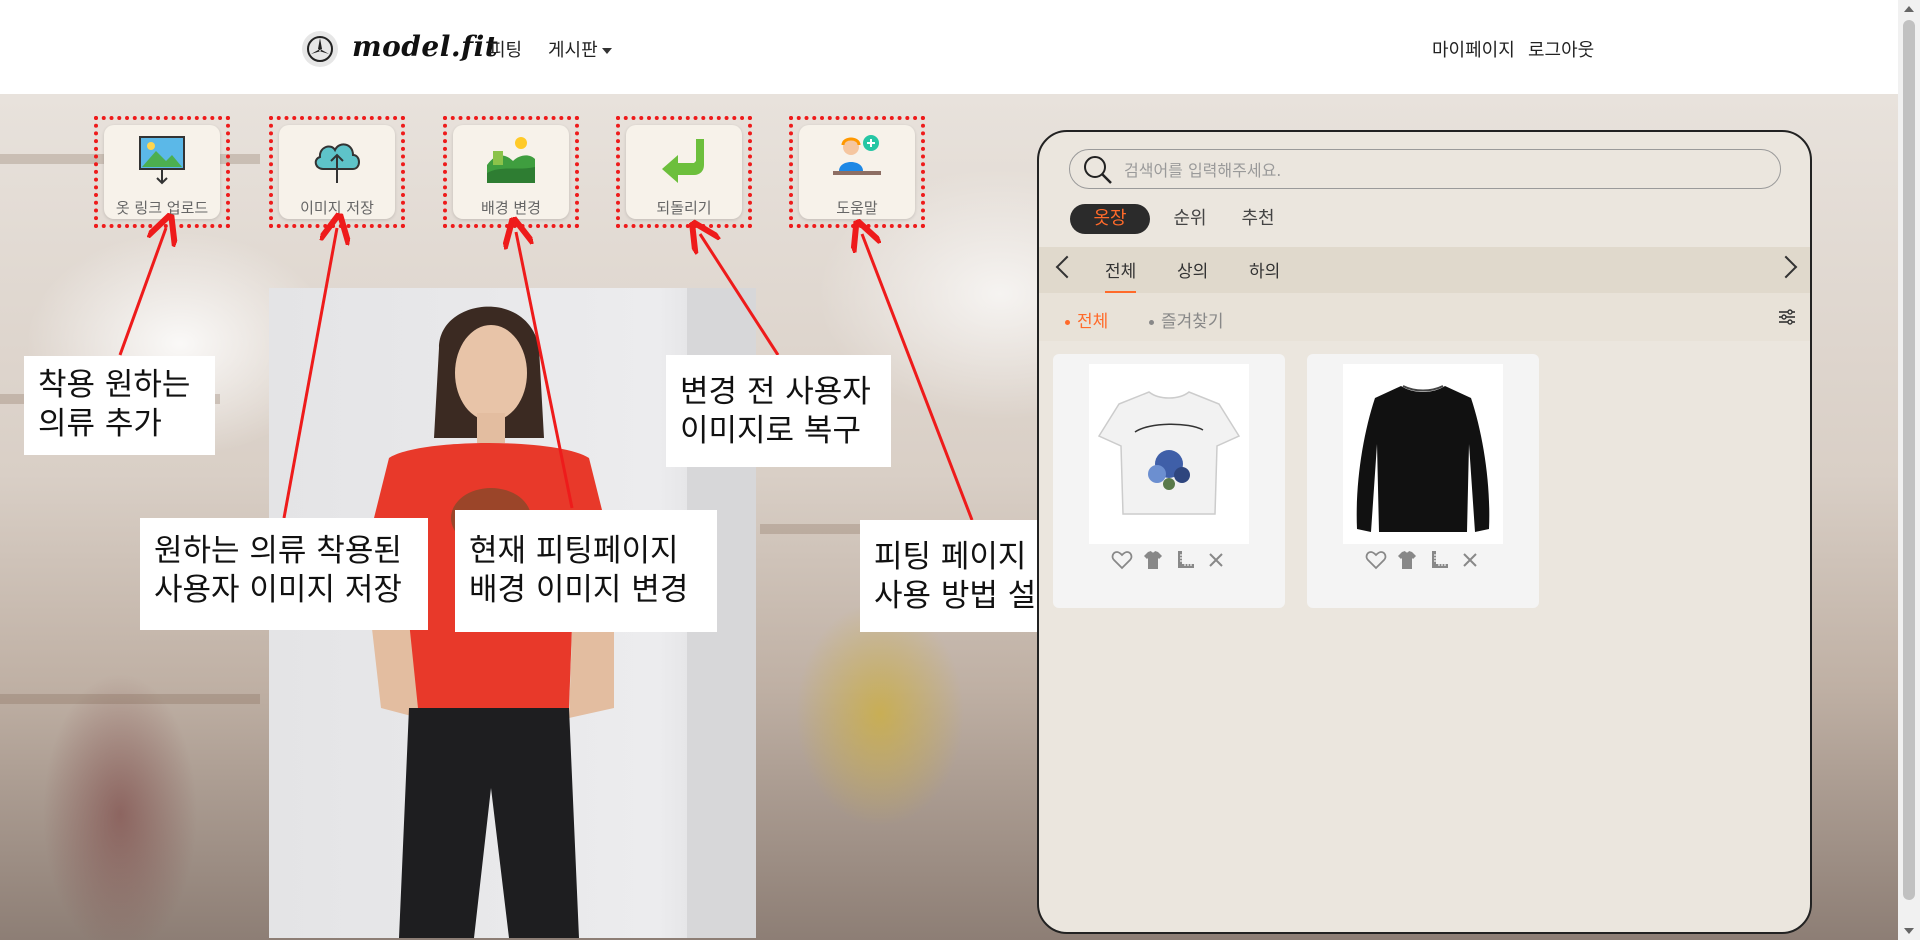 Image resolution: width=1920 pixels, height=940 pixels. What do you see at coordinates (1424, 317) in the screenshot?
I see `filter-bar: 전체 즐겨찾기` at bounding box center [1424, 317].